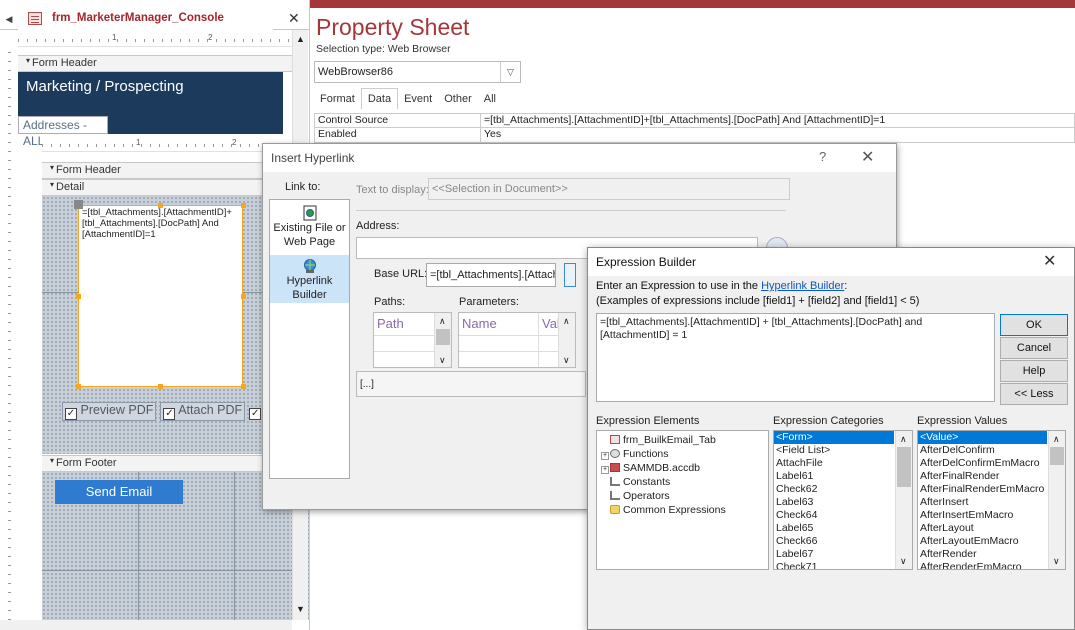  Describe the element at coordinates (1034, 394) in the screenshot. I see `less-button: << Less` at that location.